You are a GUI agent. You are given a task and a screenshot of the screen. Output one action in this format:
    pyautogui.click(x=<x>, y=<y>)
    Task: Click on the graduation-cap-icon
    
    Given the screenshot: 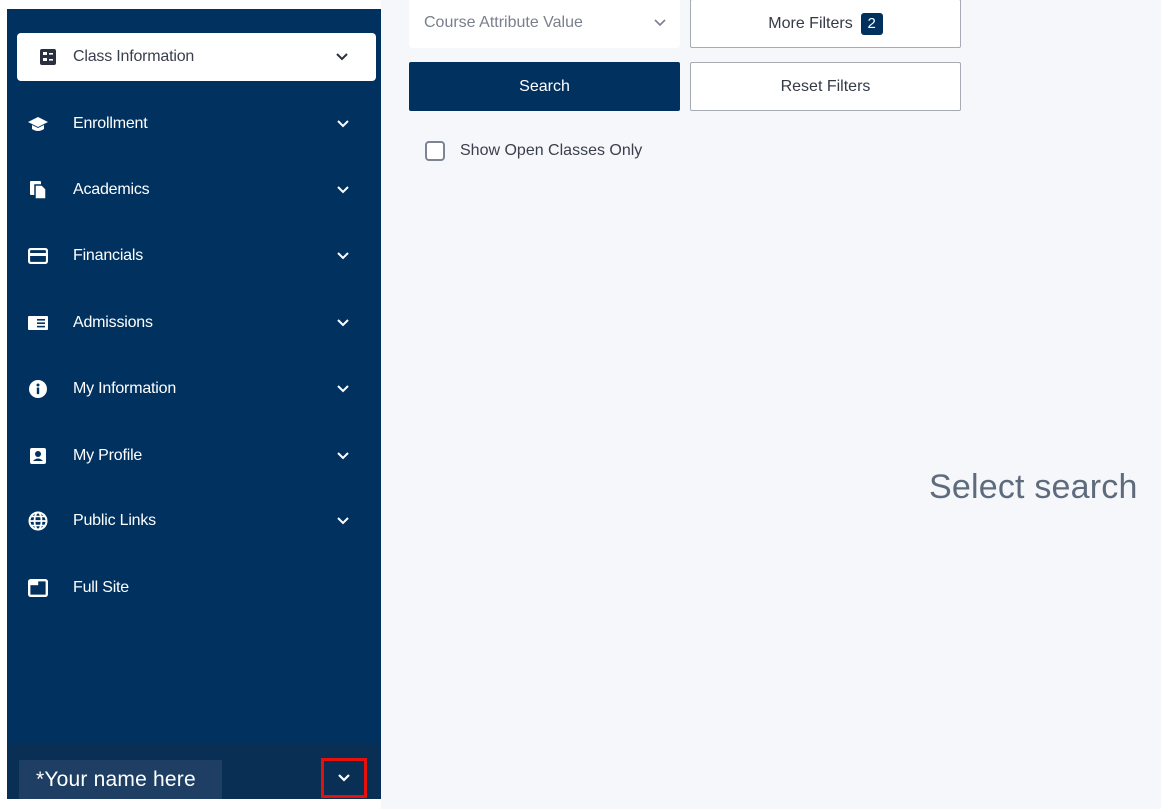 What is the action you would take?
    pyautogui.click(x=38, y=124)
    